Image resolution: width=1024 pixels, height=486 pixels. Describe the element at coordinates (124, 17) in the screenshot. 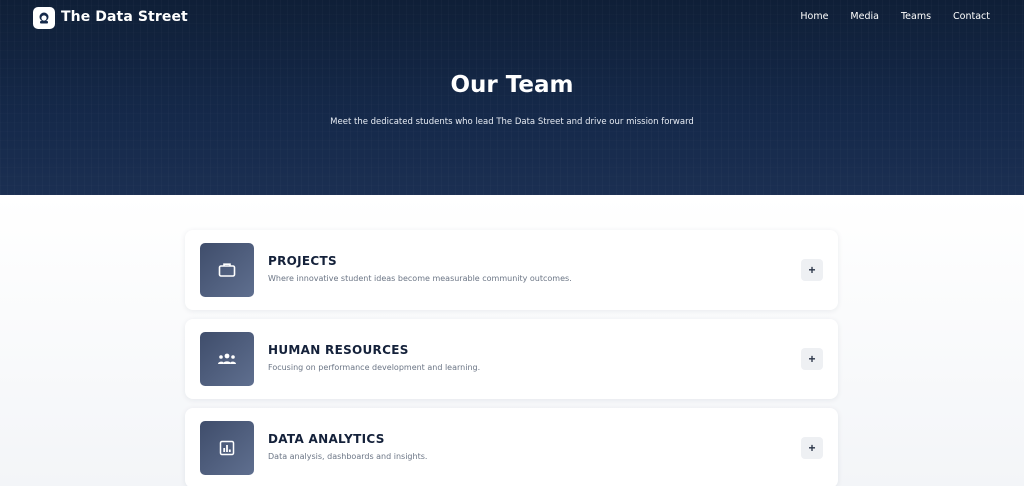

I see `brand-name: The Data Street` at that location.